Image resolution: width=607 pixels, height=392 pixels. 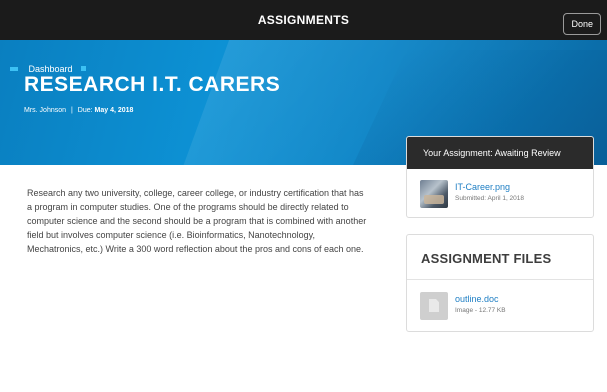 I want to click on submitted-date: Submitted: April 1, 2018, so click(x=490, y=198).